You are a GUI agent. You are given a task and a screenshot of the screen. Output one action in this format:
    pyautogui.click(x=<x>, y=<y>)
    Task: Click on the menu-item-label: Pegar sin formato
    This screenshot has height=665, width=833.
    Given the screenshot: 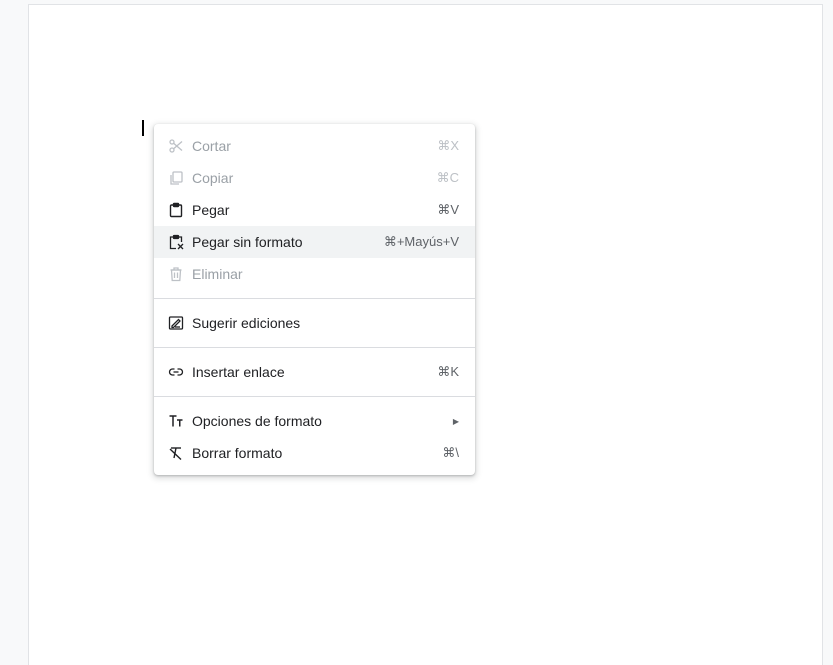 What is the action you would take?
    pyautogui.click(x=247, y=242)
    